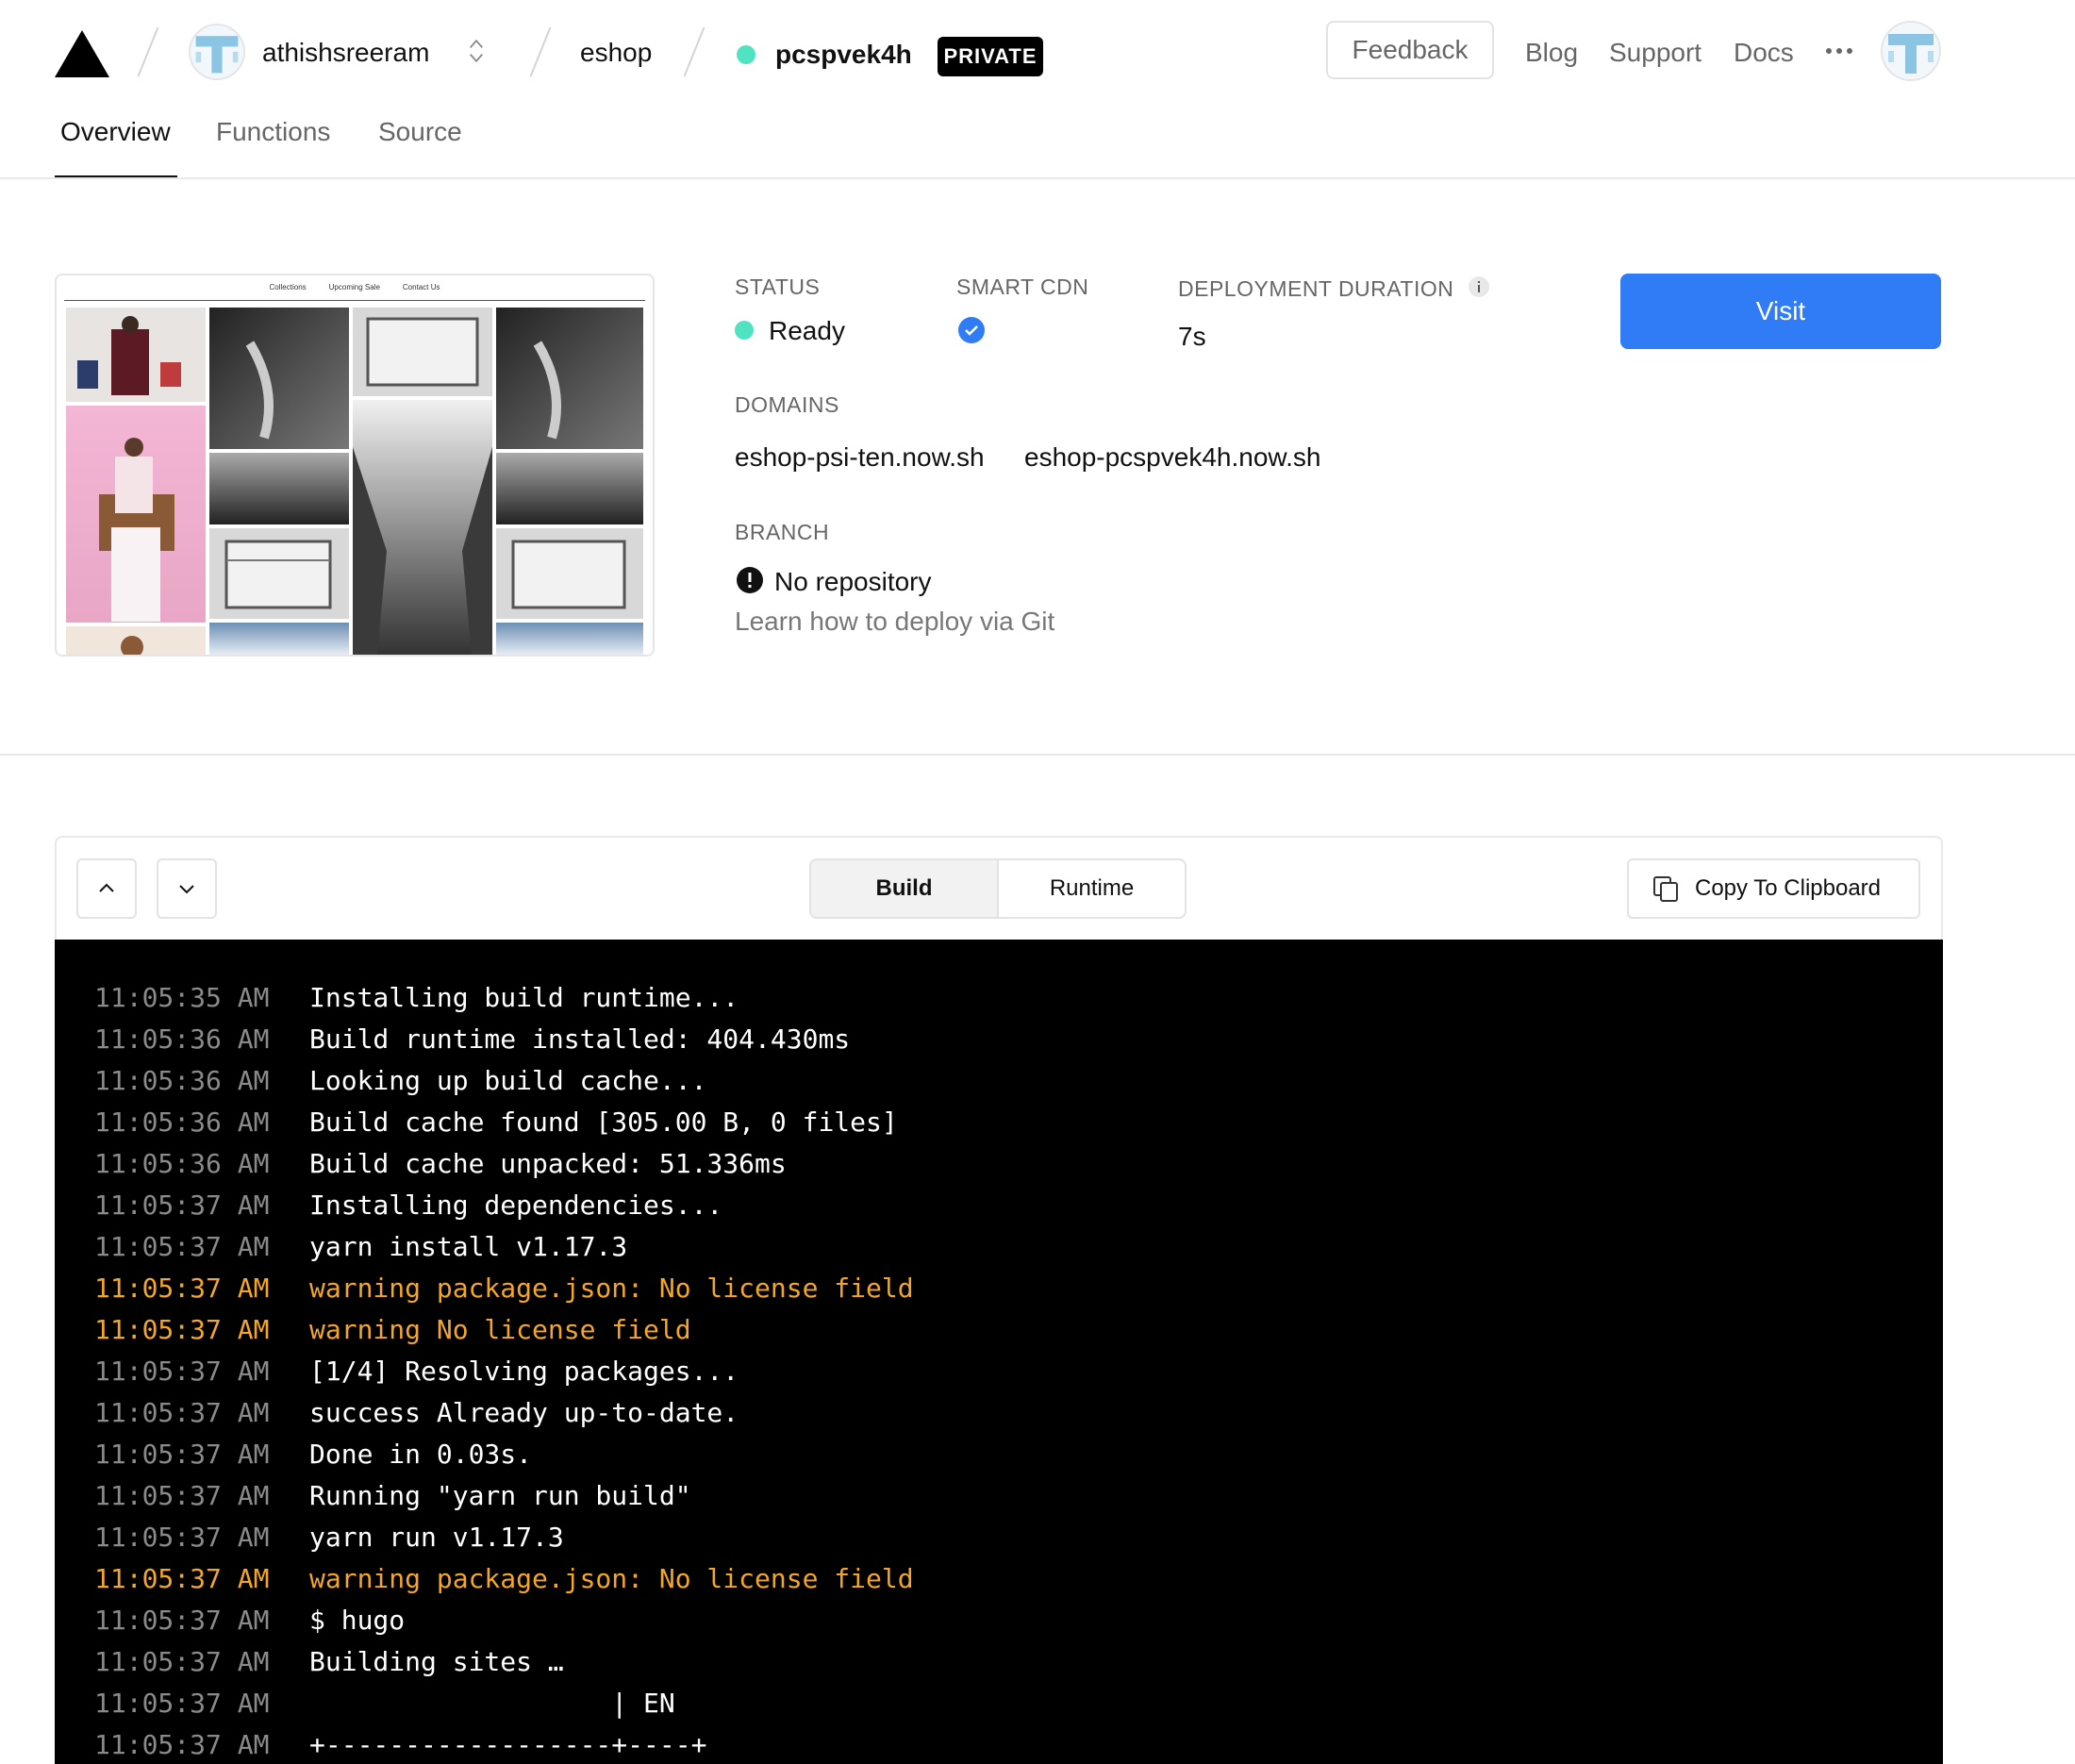 The width and height of the screenshot is (2075, 1764). Describe the element at coordinates (1410, 50) in the screenshot. I see `feedback-button: Feedback` at that location.